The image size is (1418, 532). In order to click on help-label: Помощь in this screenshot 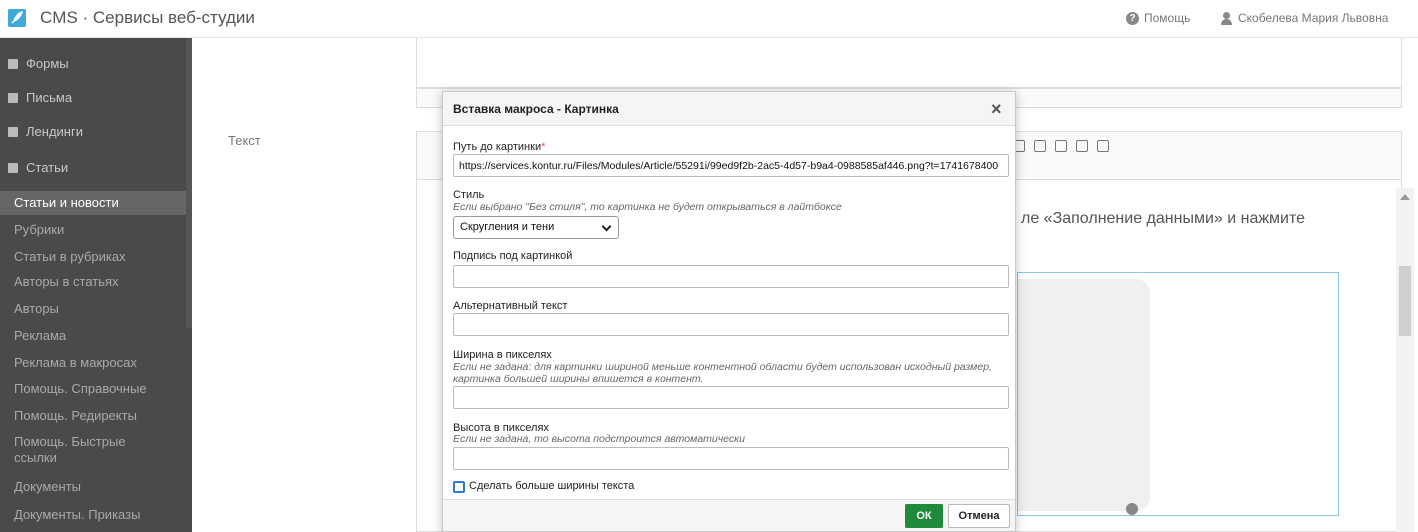, I will do `click(1167, 18)`.